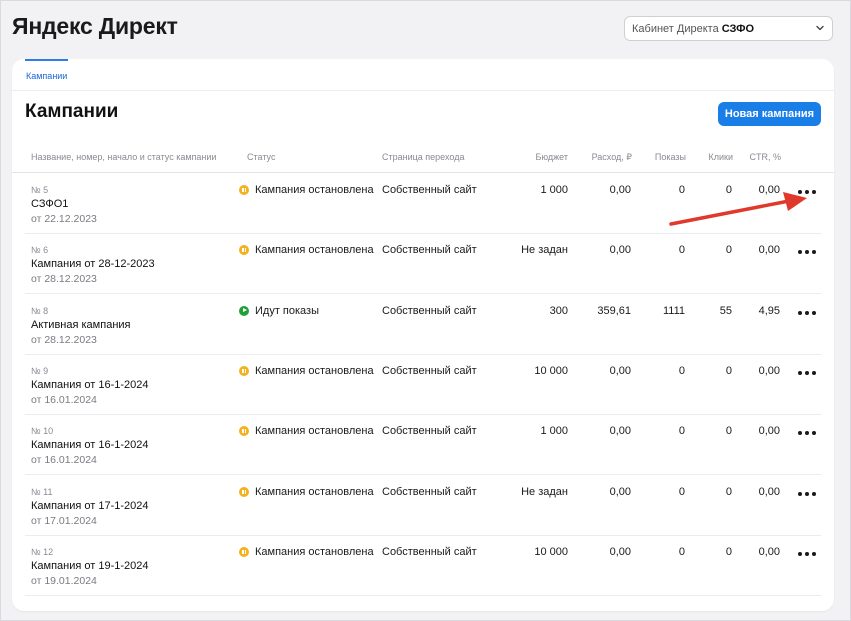  I want to click on col-header-impressions: Показы, so click(661, 157).